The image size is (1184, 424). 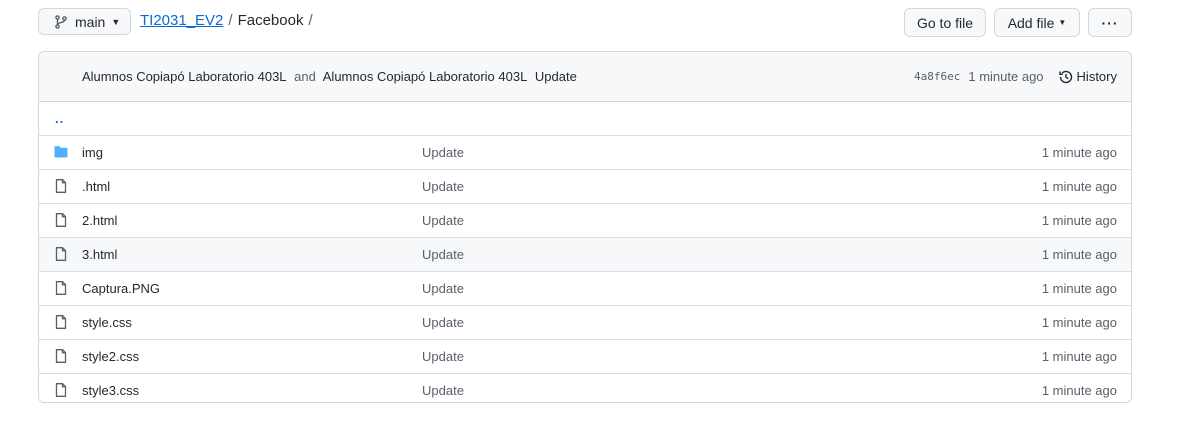 I want to click on file-row: style3.css Update 1 minute ago, so click(x=585, y=388).